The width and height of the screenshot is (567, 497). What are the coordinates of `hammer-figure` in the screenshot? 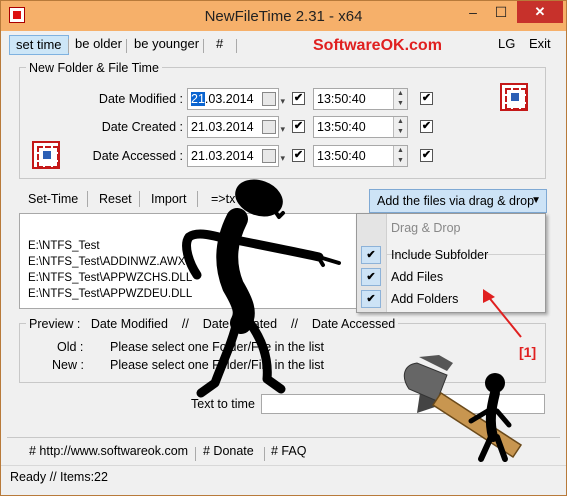 It's located at (463, 408).